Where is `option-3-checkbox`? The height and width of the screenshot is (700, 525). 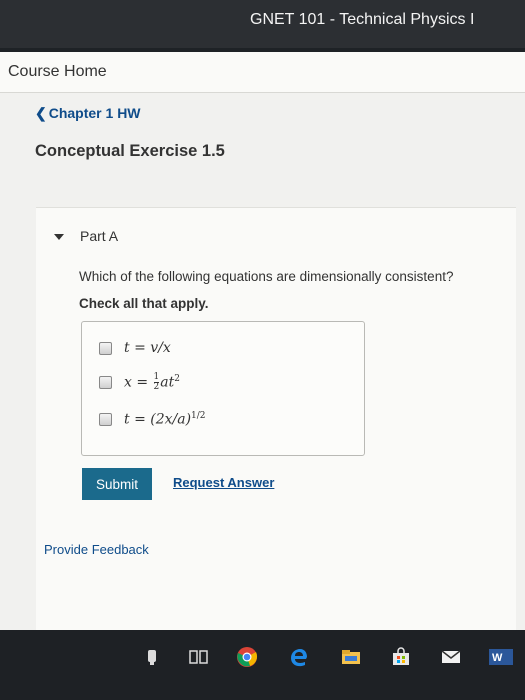
option-3-checkbox is located at coordinates (105, 419).